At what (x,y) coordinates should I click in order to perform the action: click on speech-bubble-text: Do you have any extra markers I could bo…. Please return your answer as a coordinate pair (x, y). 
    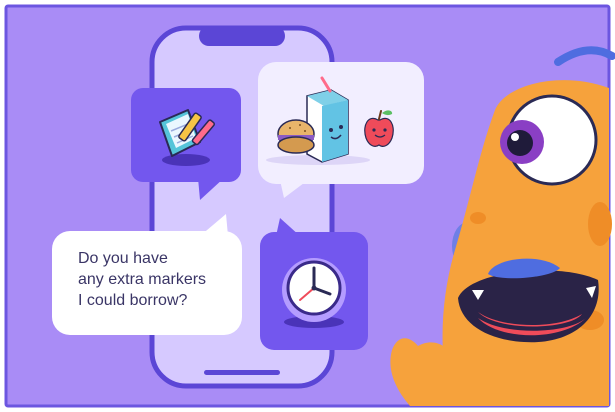
    Looking at the image, I should click on (153, 279).